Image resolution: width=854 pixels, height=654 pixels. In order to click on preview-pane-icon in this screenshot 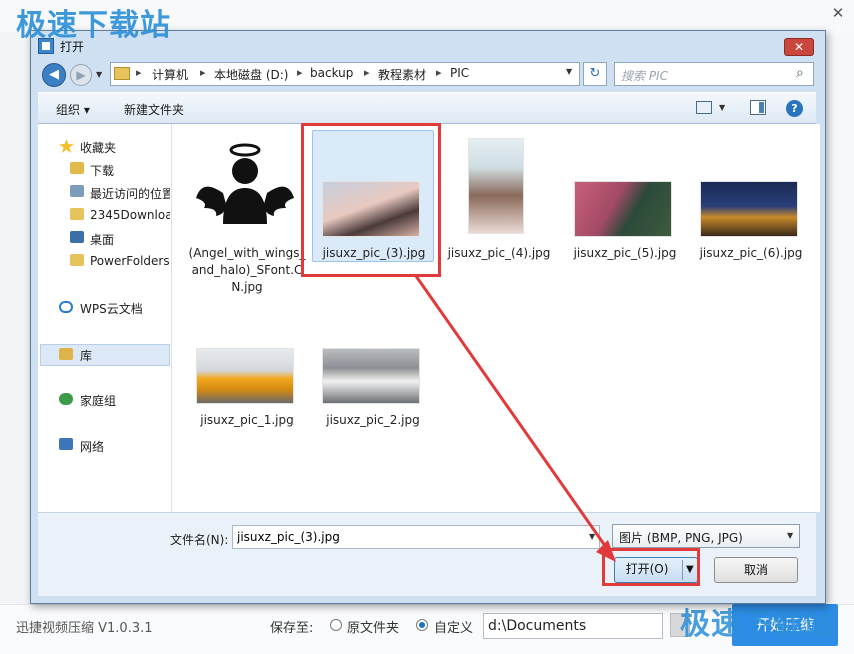, I will do `click(758, 107)`.